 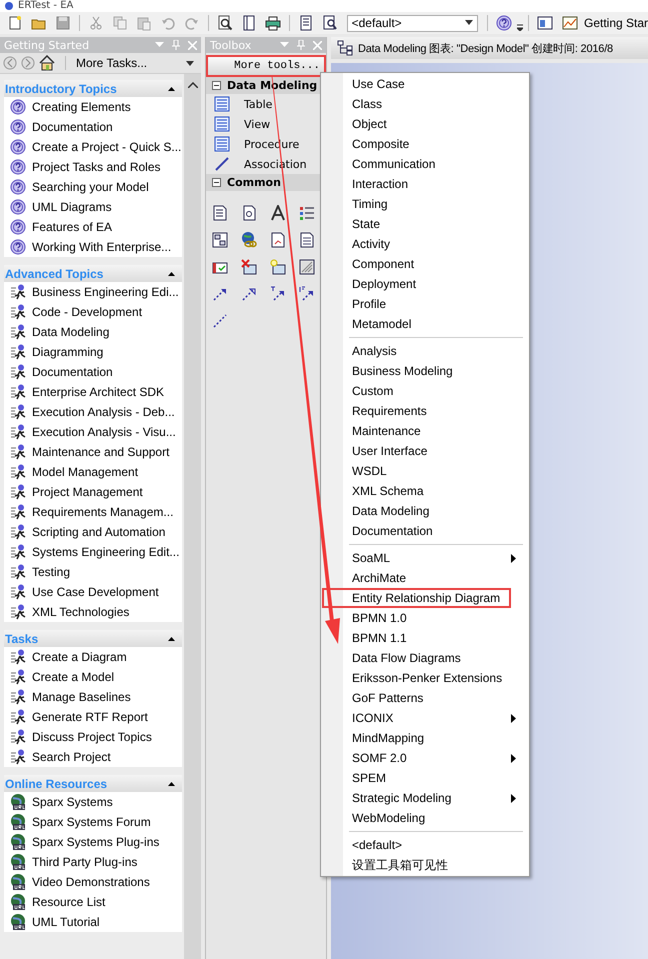 I want to click on menu-item: Business Modeling, so click(x=425, y=371).